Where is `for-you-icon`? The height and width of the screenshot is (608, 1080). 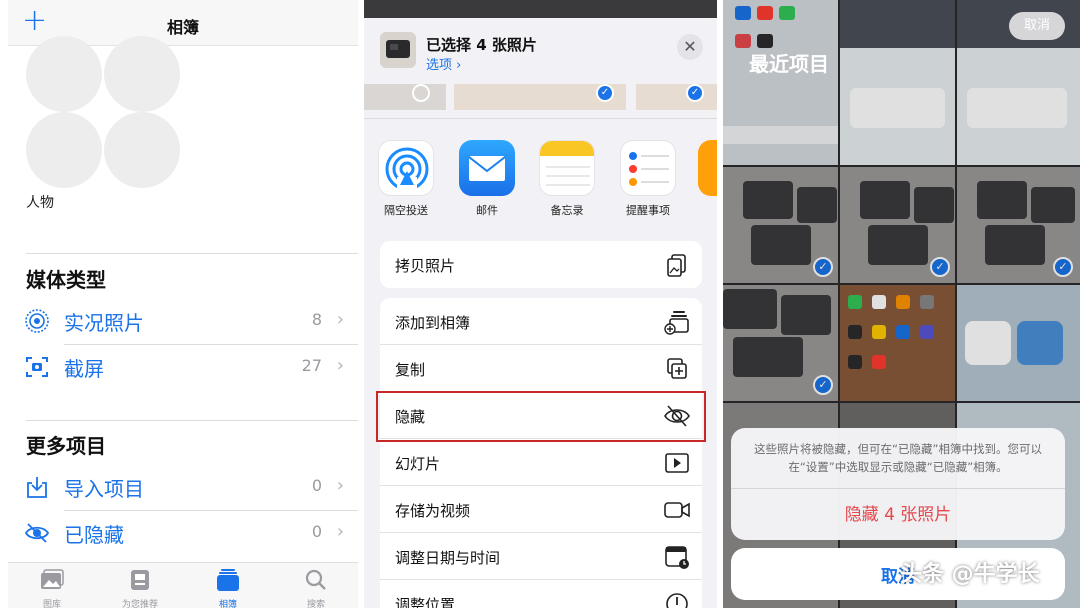
for-you-icon is located at coordinates (140, 580).